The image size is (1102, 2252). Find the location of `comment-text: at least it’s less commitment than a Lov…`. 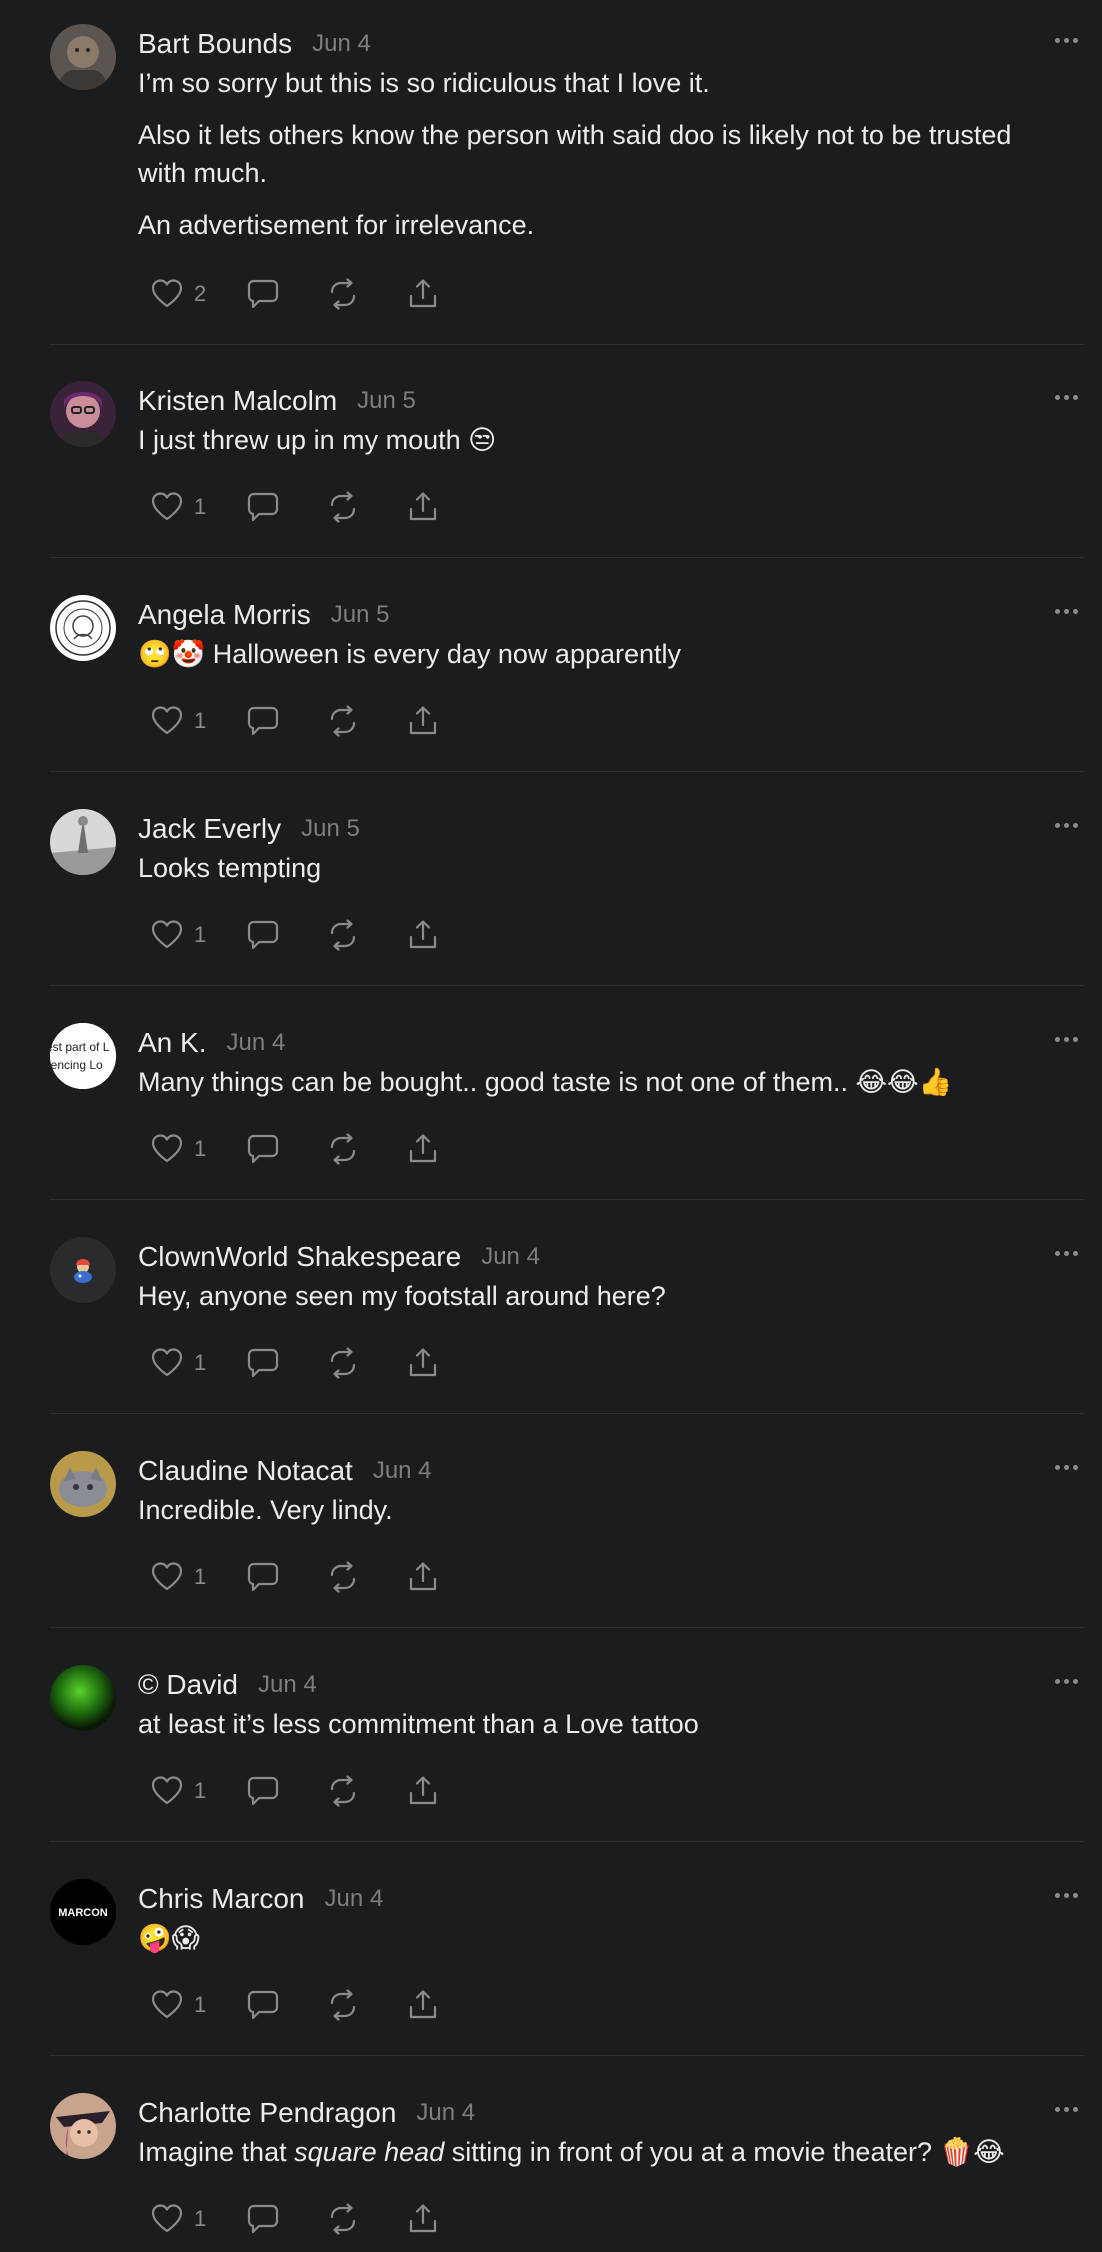

comment-text: at least it’s less commitment than a Lov… is located at coordinates (601, 1724).